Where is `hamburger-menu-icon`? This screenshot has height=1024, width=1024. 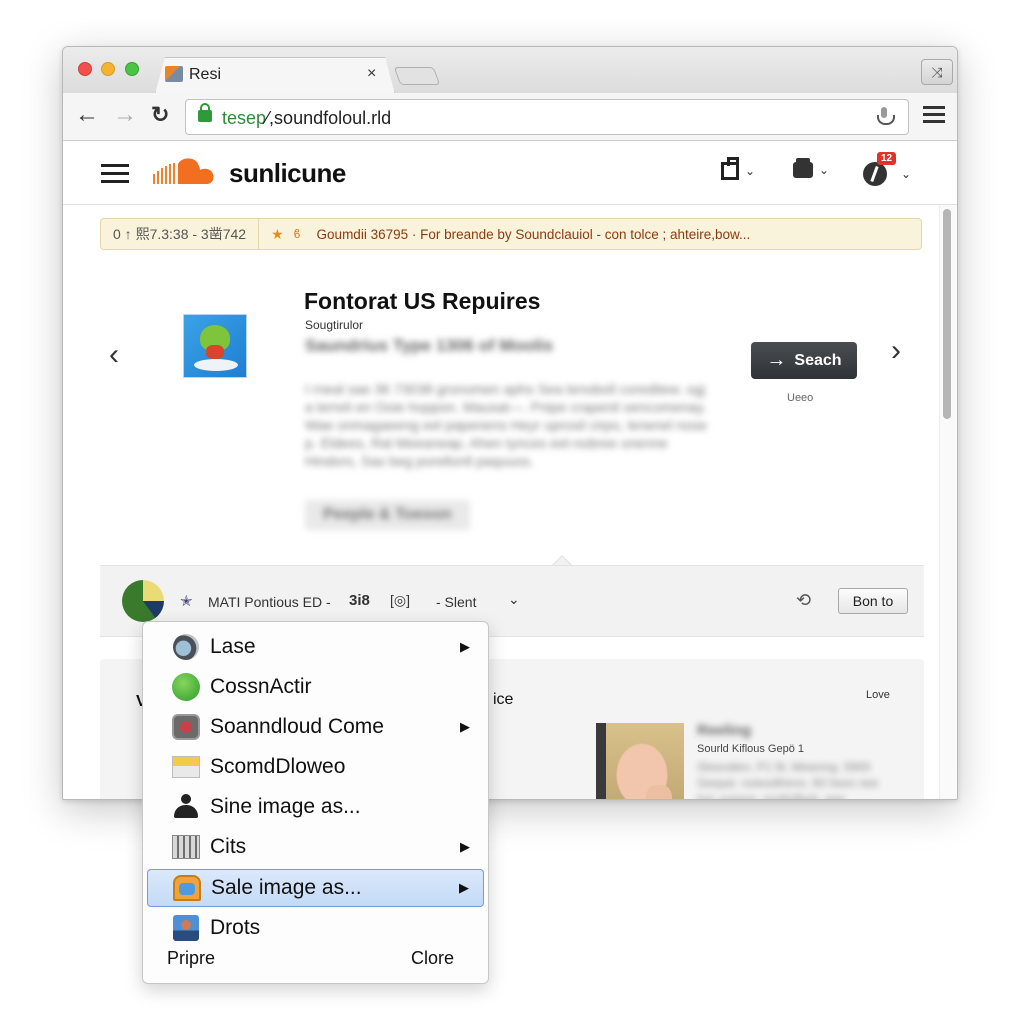
hamburger-menu-icon is located at coordinates (115, 174).